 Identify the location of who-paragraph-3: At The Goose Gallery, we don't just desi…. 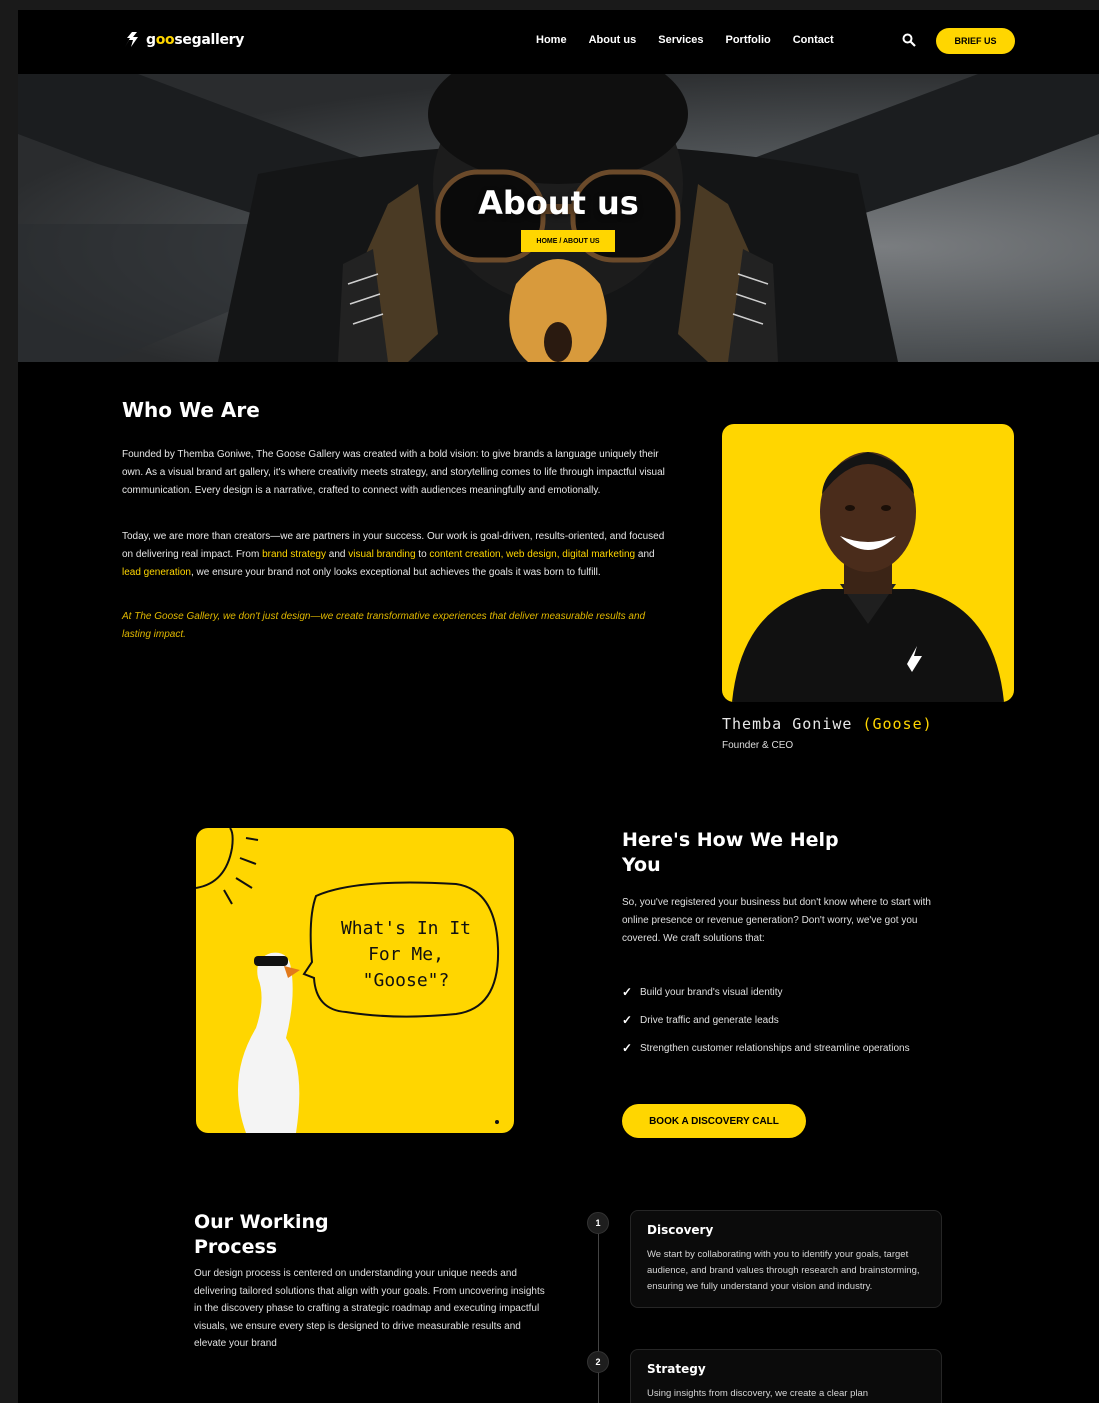
(384, 625).